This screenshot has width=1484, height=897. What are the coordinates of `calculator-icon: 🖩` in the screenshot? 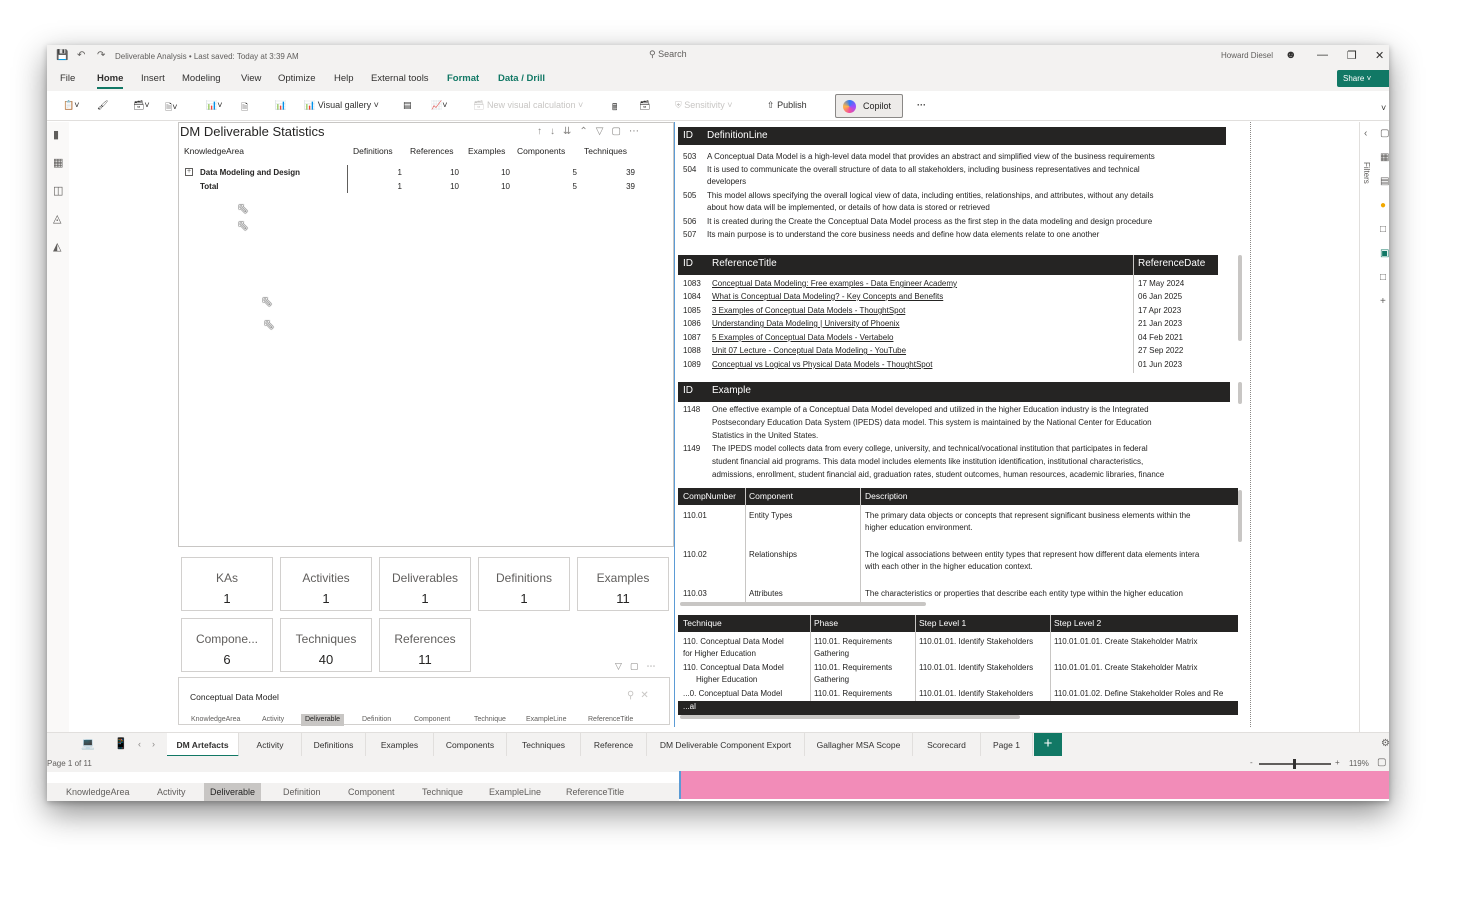 It's located at (614, 108).